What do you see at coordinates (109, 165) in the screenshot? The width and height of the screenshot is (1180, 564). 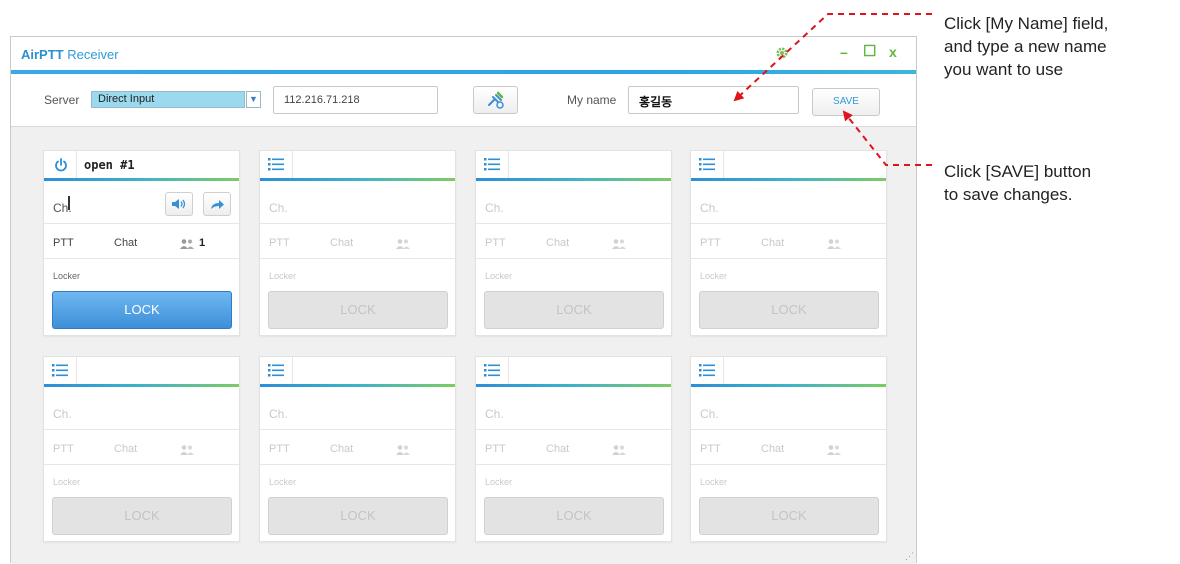 I see `channel-name: open #1` at bounding box center [109, 165].